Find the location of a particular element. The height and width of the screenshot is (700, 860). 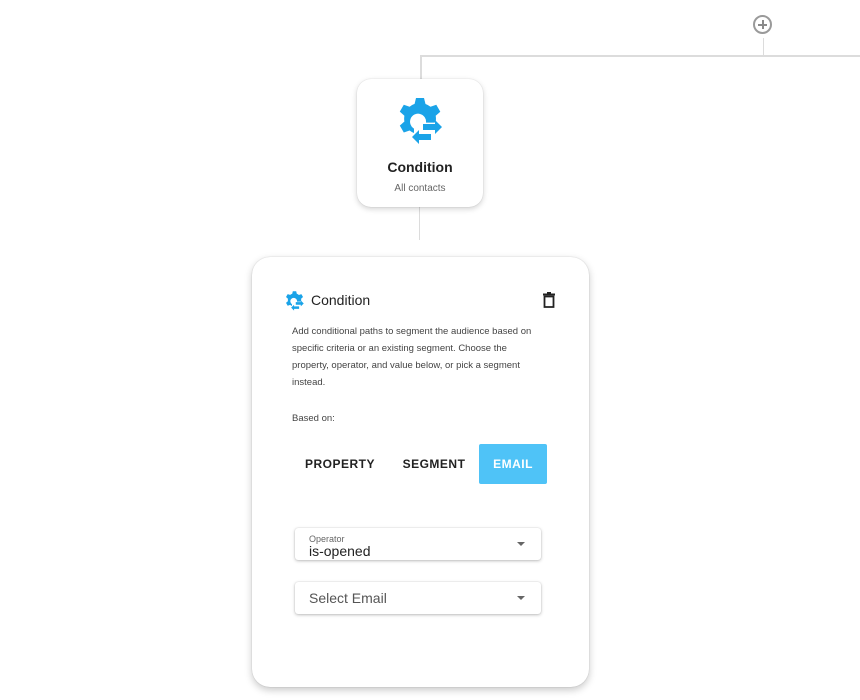

tab-email: EMAIL is located at coordinates (513, 464).